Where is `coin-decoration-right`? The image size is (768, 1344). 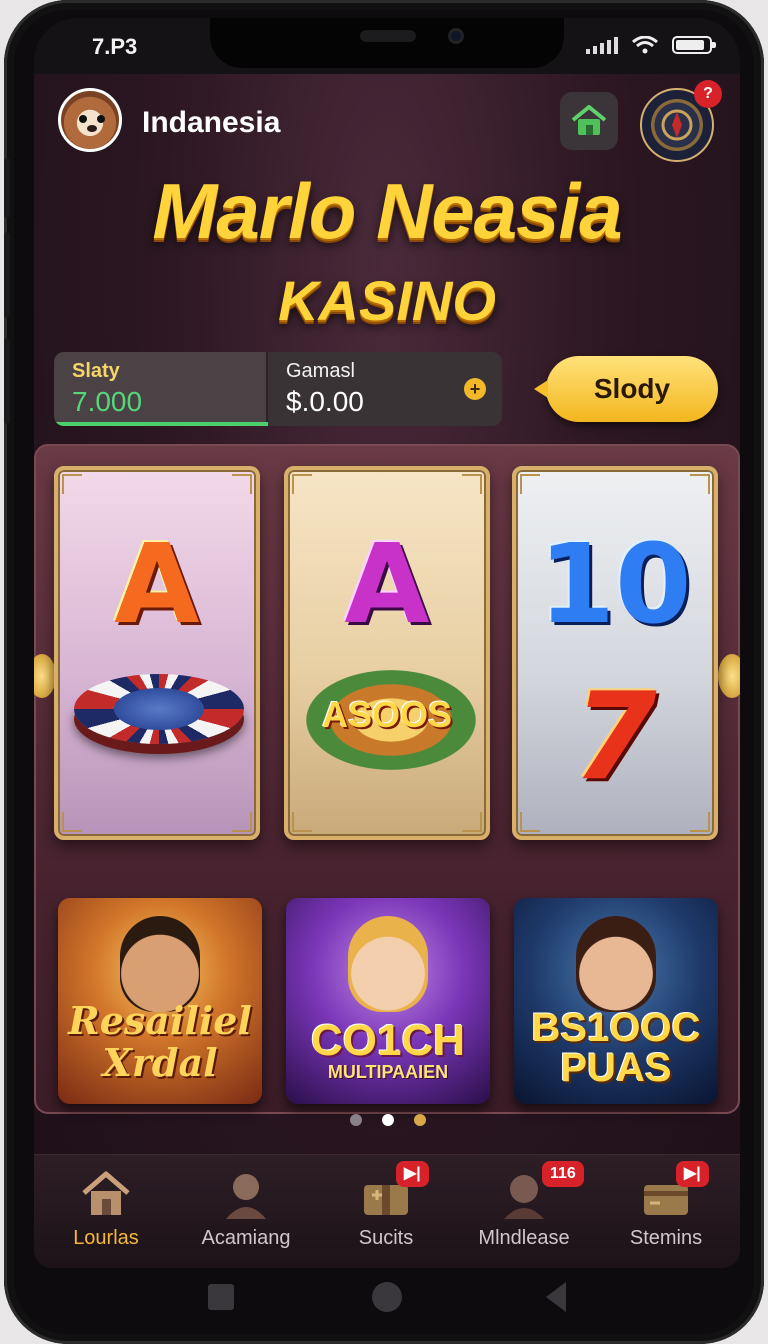 coin-decoration-right is located at coordinates (729, 676).